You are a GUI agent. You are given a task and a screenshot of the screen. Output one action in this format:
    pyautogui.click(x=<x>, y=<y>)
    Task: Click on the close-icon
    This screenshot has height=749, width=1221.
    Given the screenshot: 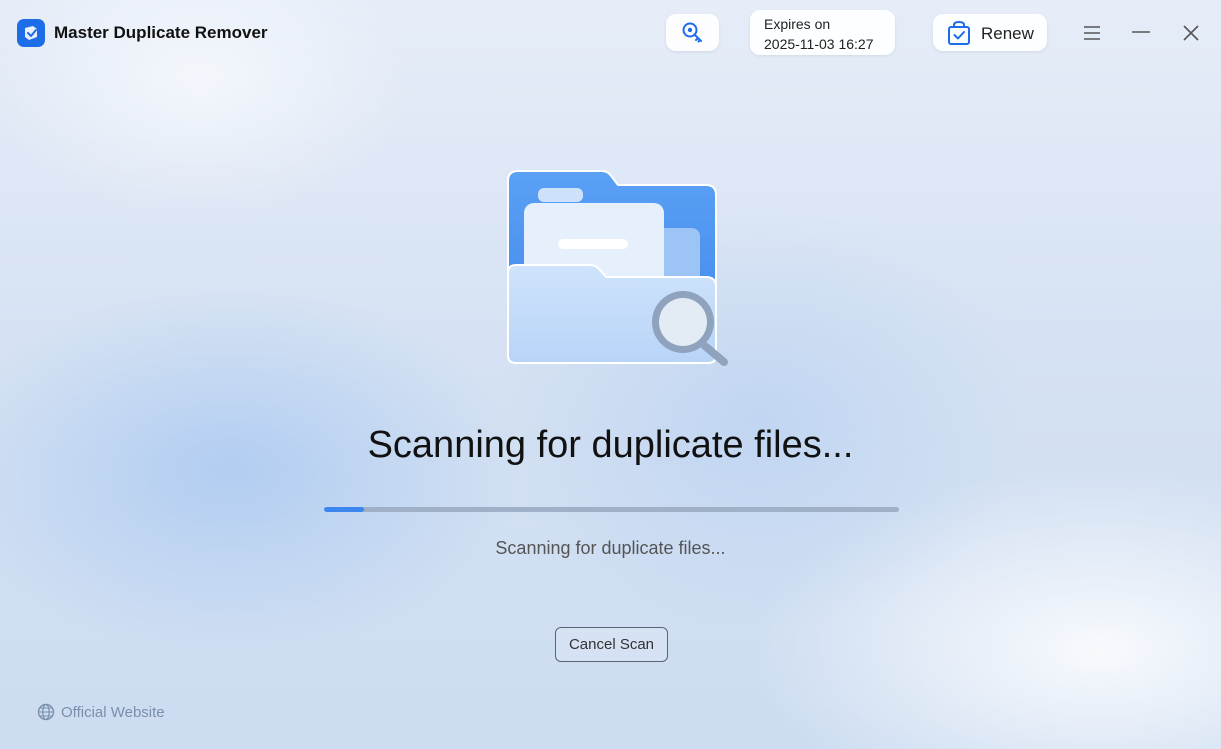 What is the action you would take?
    pyautogui.click(x=1191, y=33)
    